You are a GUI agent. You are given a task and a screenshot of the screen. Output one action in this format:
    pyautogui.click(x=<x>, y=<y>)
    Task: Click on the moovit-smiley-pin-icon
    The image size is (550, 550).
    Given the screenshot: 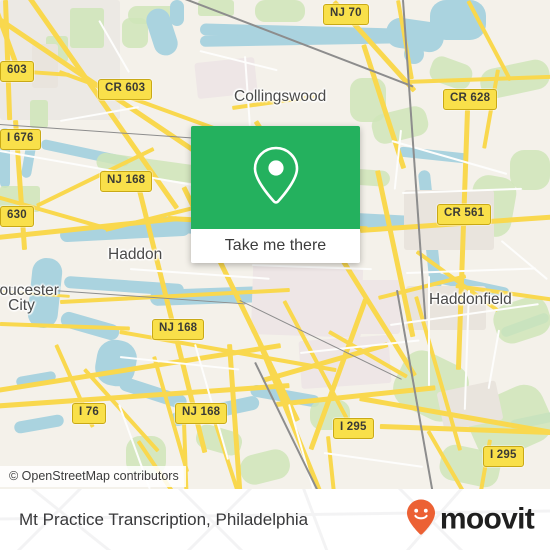 What is the action you would take?
    pyautogui.click(x=421, y=519)
    